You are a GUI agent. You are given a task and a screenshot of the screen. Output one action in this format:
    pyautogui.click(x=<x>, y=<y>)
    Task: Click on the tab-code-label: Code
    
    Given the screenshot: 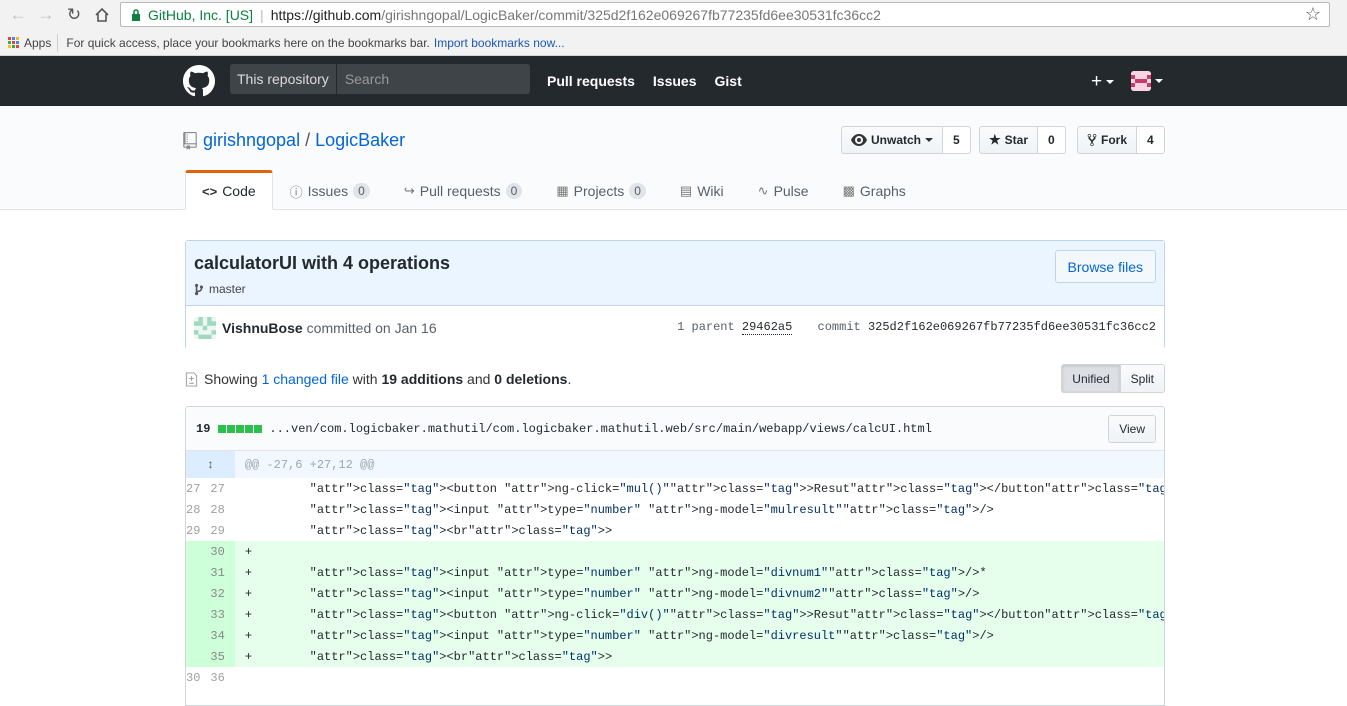 What is the action you would take?
    pyautogui.click(x=239, y=191)
    